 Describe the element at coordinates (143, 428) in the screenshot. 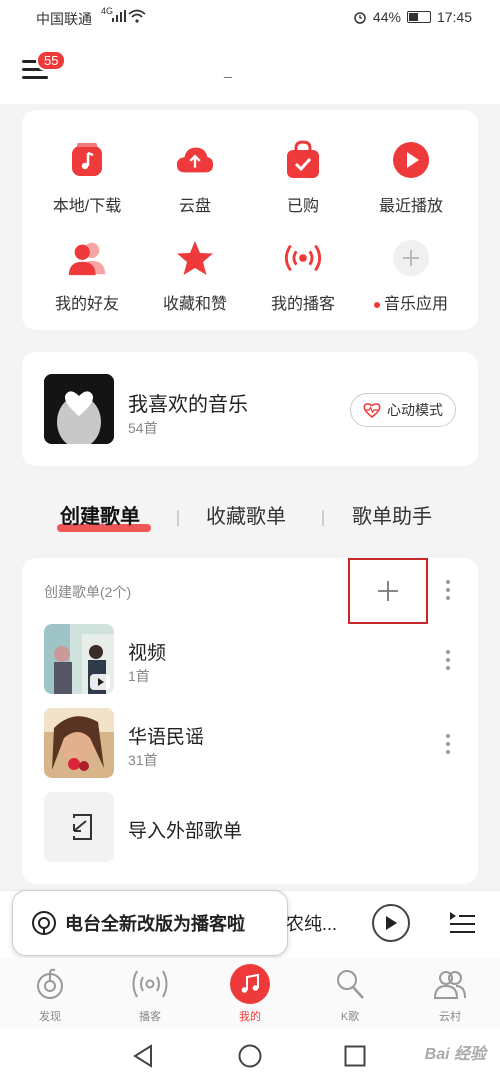

I see `favorite-count: 54首` at that location.